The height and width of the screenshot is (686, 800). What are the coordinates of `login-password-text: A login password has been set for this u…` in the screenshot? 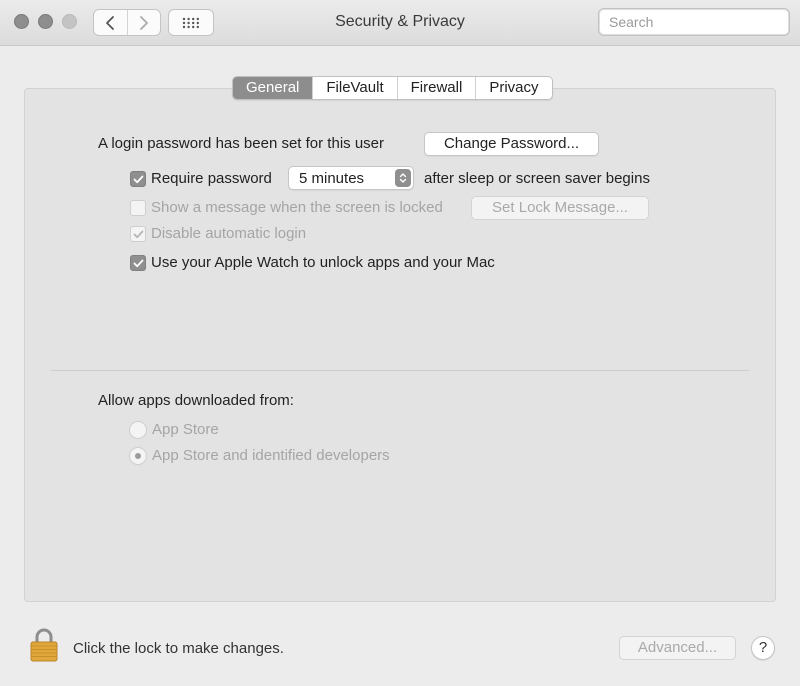 It's located at (241, 143).